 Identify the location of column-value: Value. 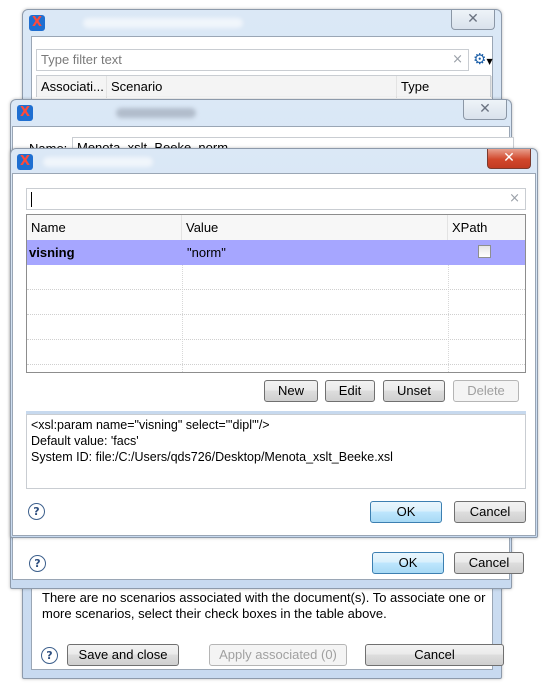
(315, 227).